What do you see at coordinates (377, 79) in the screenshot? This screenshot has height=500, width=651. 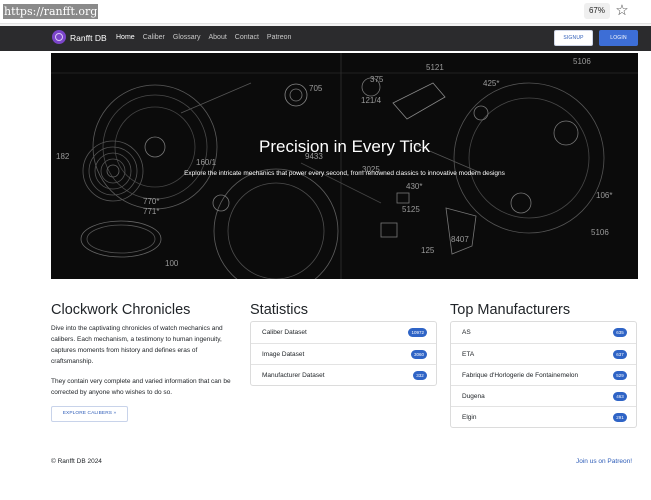 I see `part-number-label: 375` at bounding box center [377, 79].